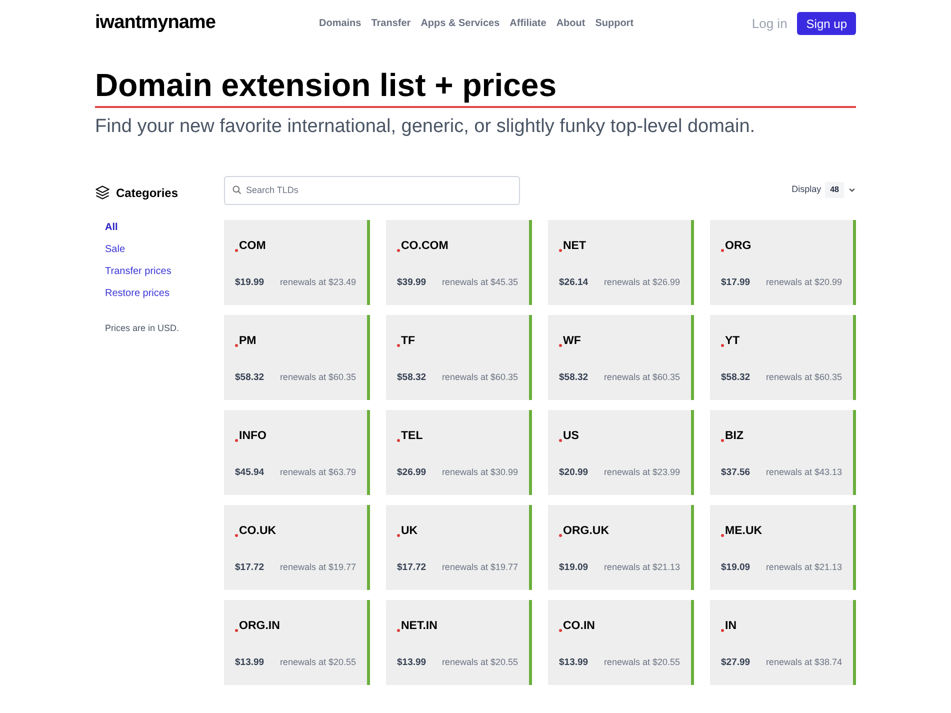  I want to click on domain-card: PM $58.32 renewals at $60.35, so click(297, 357).